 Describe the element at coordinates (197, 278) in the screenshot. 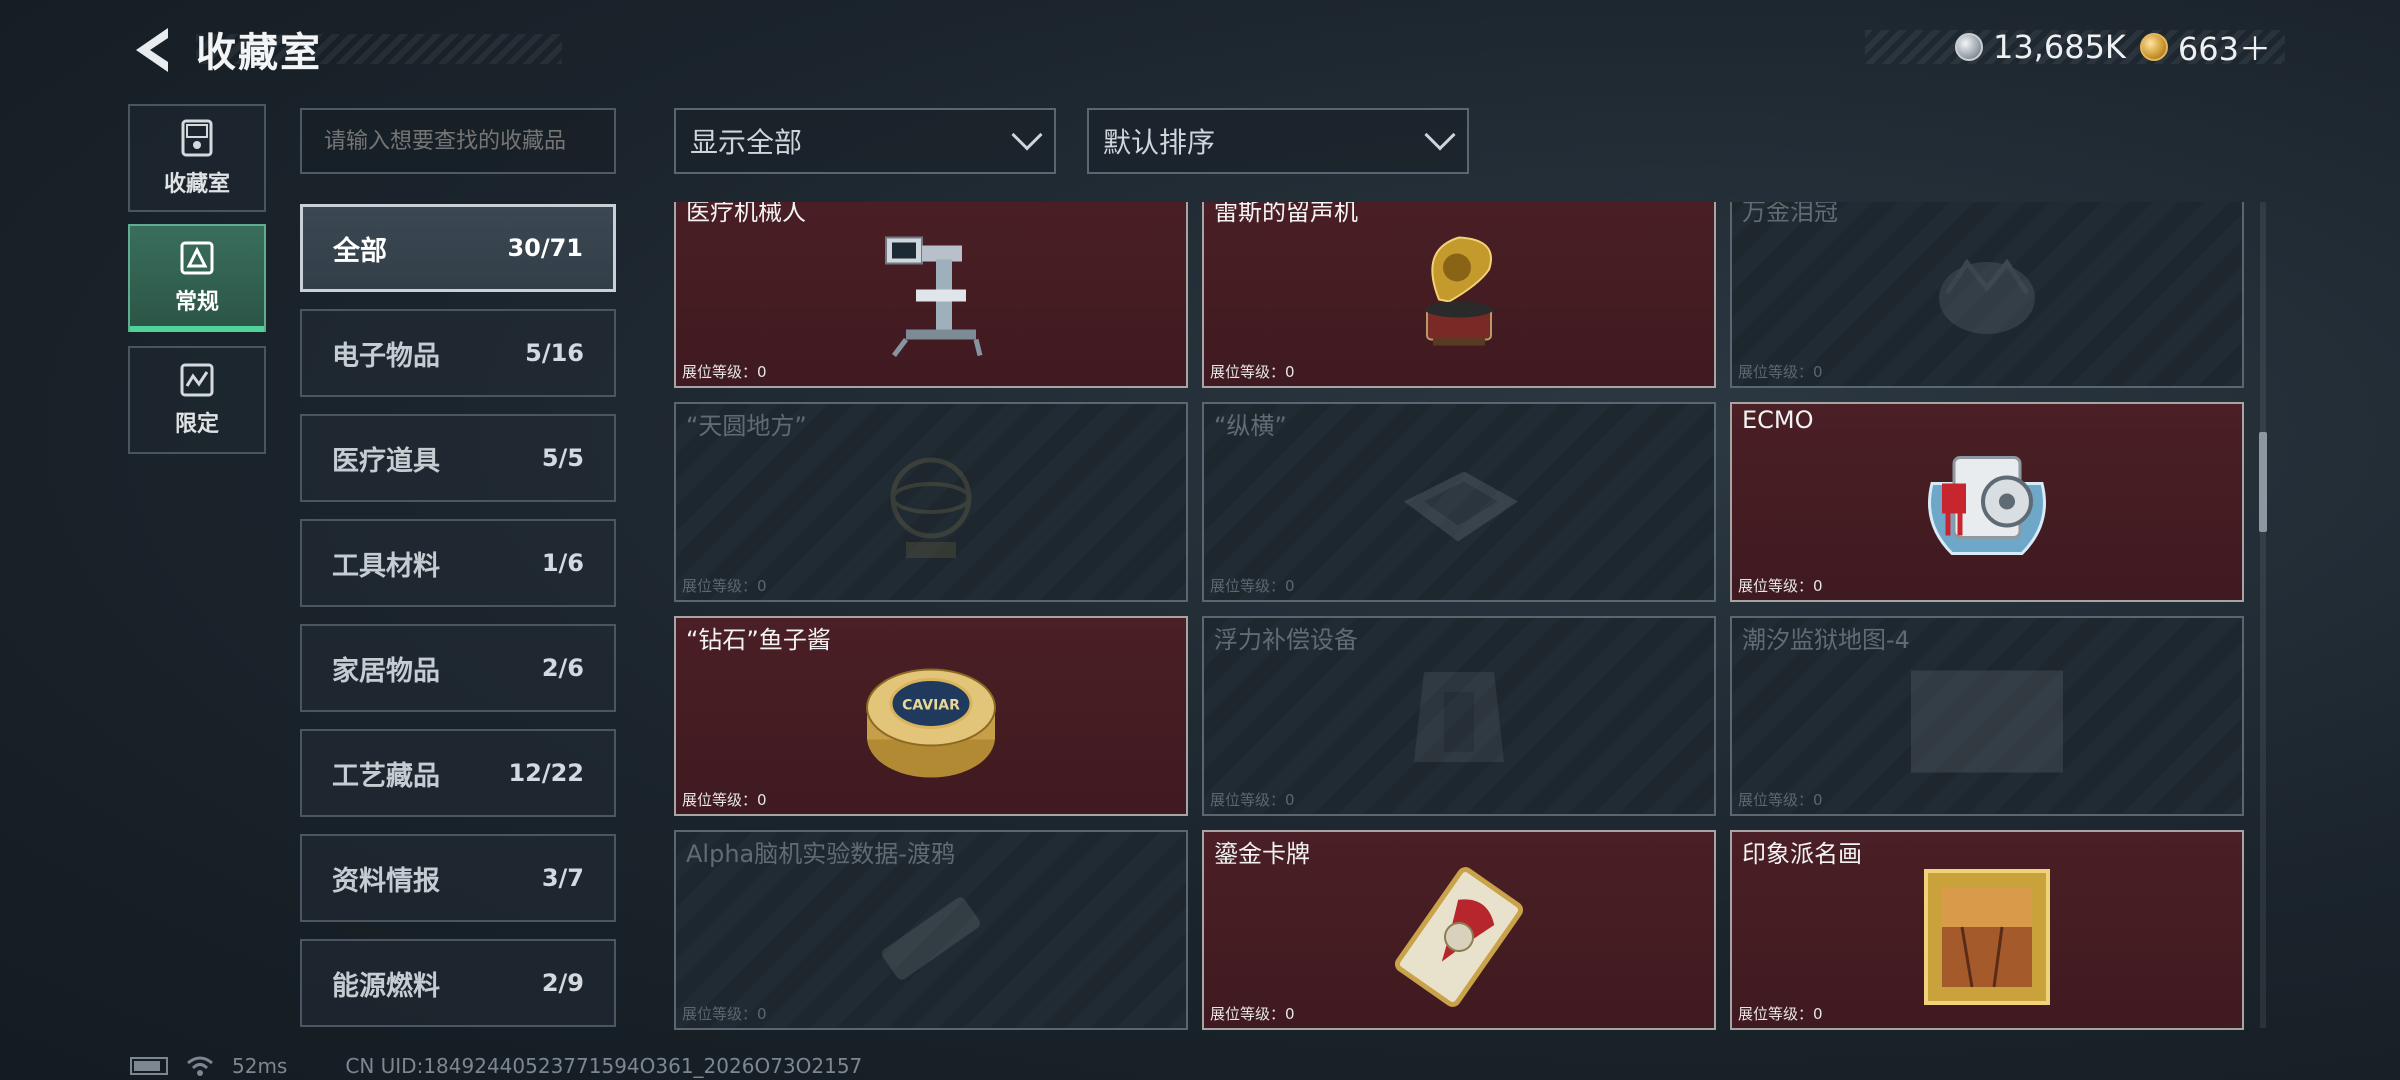

I see `mode-tab-regular: 常规` at that location.